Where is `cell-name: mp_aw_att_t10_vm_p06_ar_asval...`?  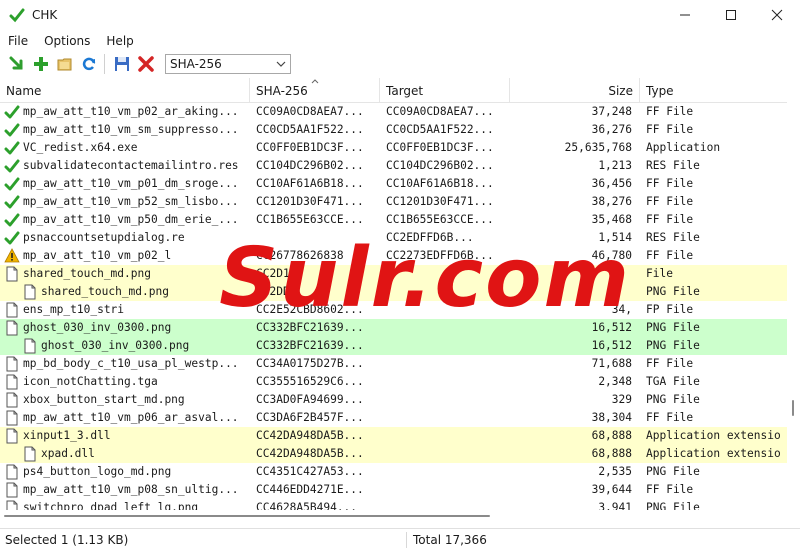
cell-name: mp_aw_att_t10_vm_p06_ar_asval... is located at coordinates (125, 418).